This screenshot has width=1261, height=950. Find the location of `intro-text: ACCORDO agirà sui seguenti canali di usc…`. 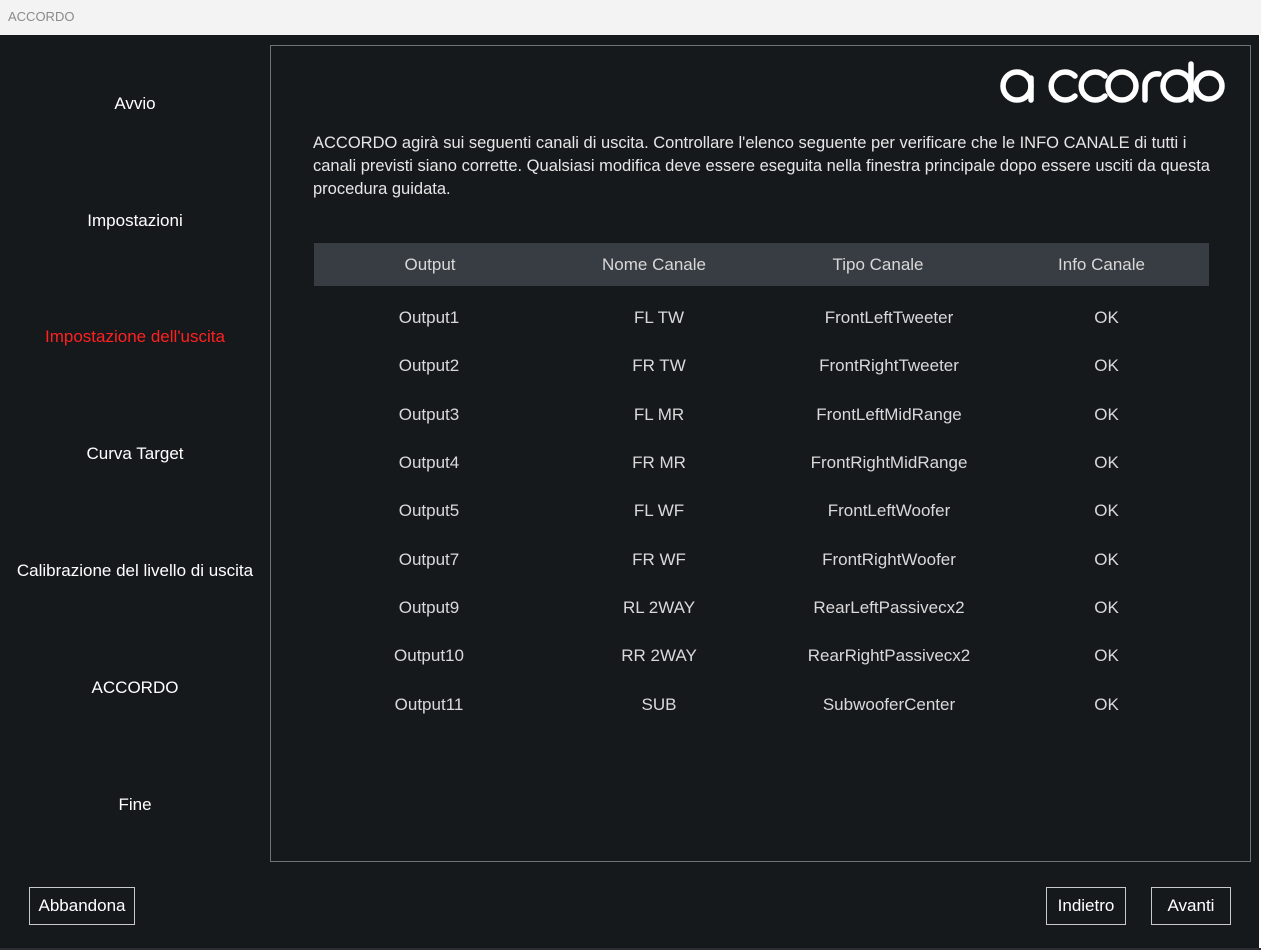

intro-text: ACCORDO agirà sui seguenti canali di usc… is located at coordinates (761, 166).